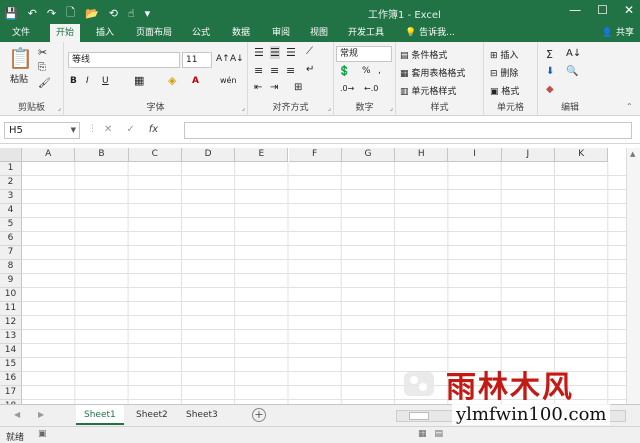 The image size is (640, 443). I want to click on minimize-icon: —, so click(575, 10).